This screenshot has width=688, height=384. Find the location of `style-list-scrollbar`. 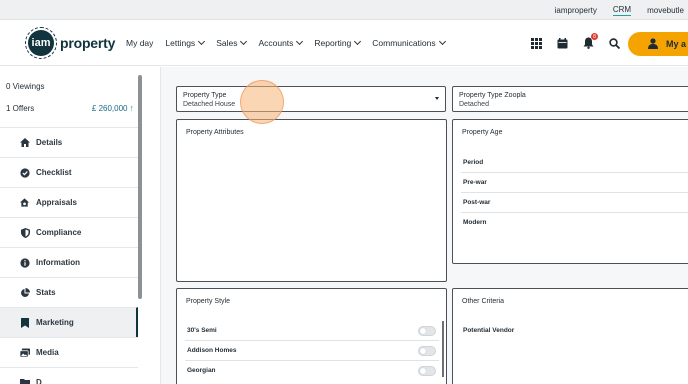

style-list-scrollbar is located at coordinates (443, 349).